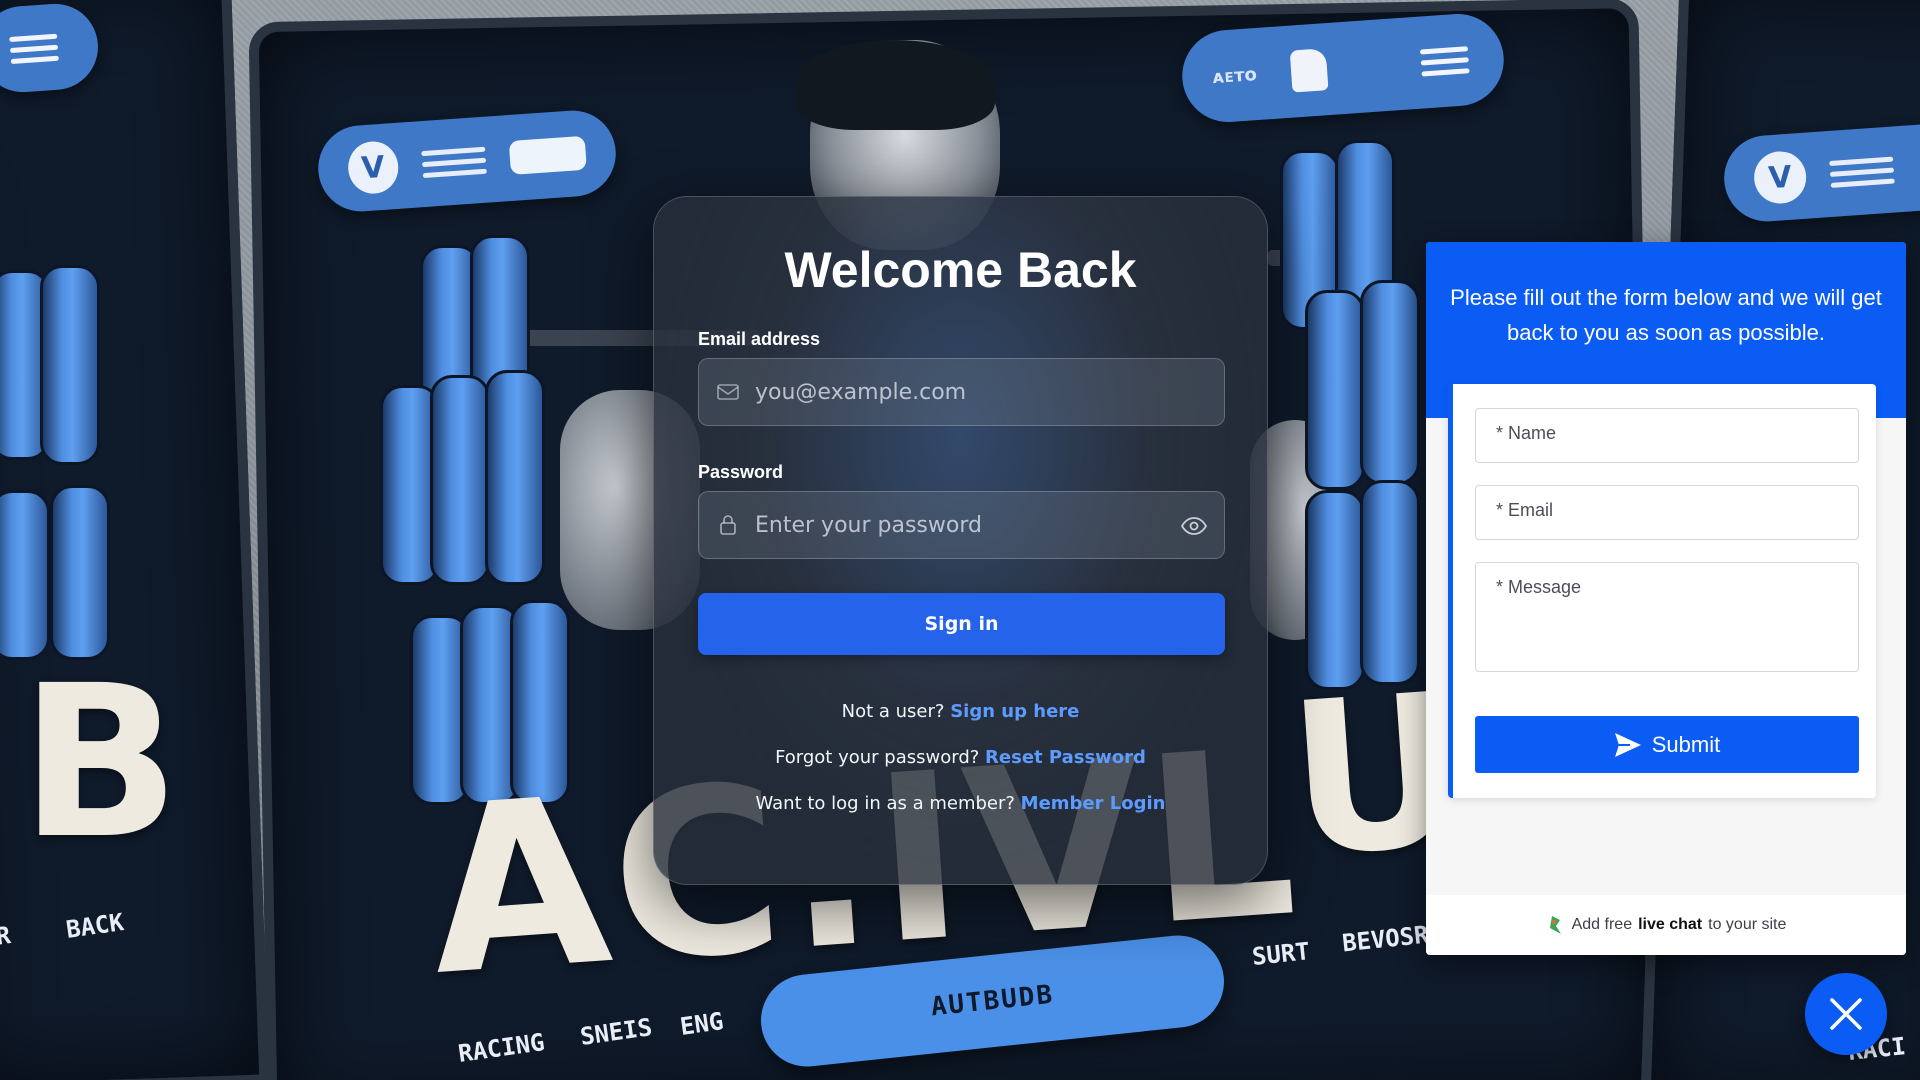  I want to click on bg-button-bar-label: AUTBUDB, so click(992, 1001).